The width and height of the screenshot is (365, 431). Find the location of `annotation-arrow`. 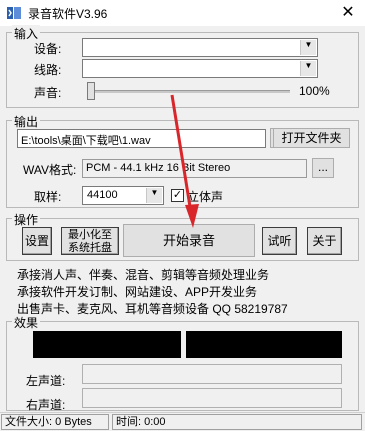

annotation-arrow is located at coordinates (184, 161).